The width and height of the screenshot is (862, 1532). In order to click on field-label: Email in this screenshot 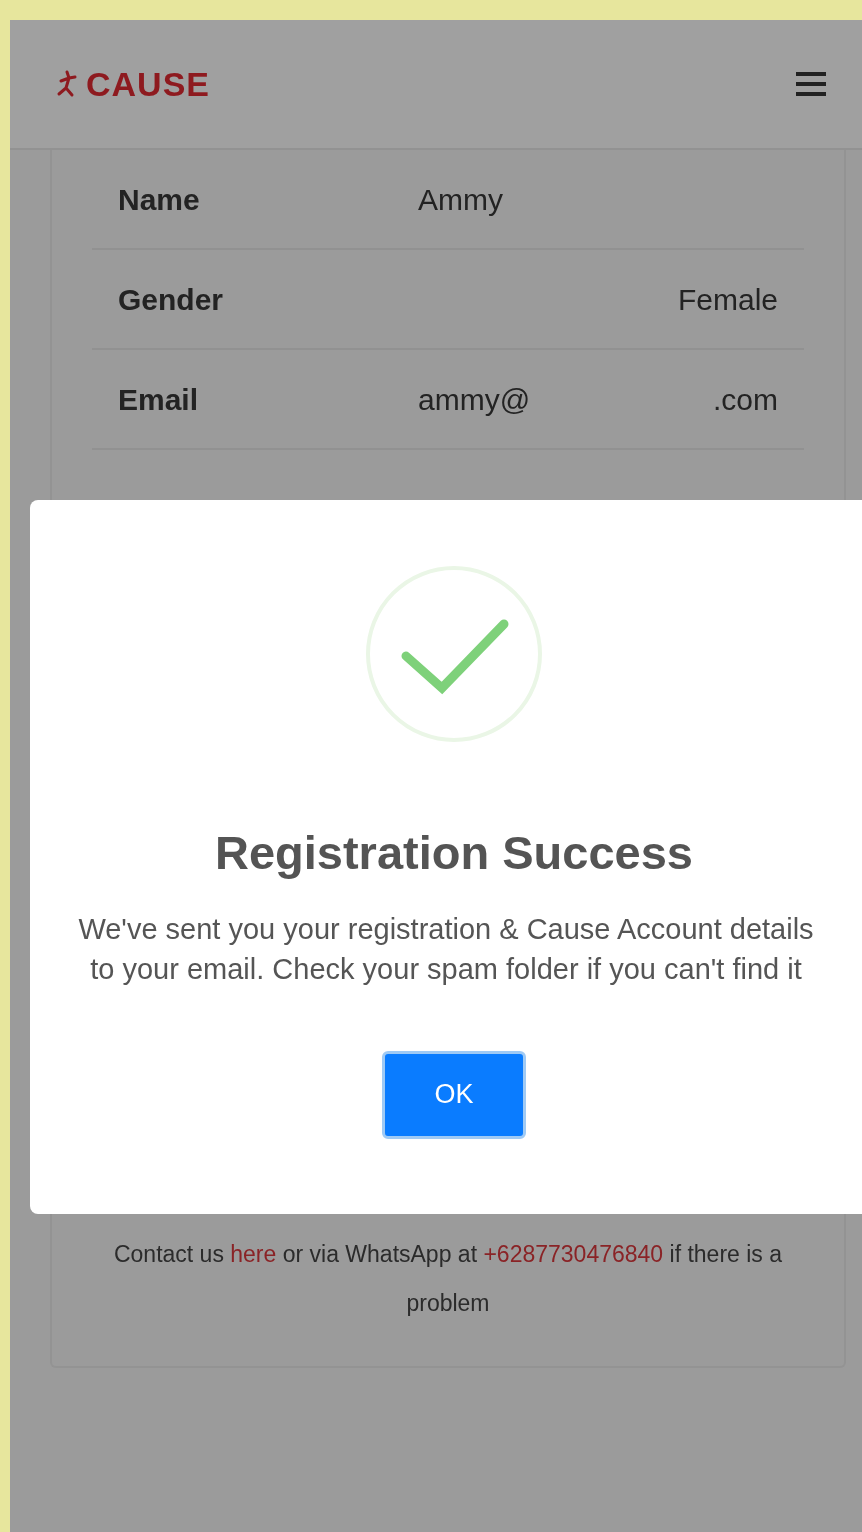, I will do `click(159, 399)`.